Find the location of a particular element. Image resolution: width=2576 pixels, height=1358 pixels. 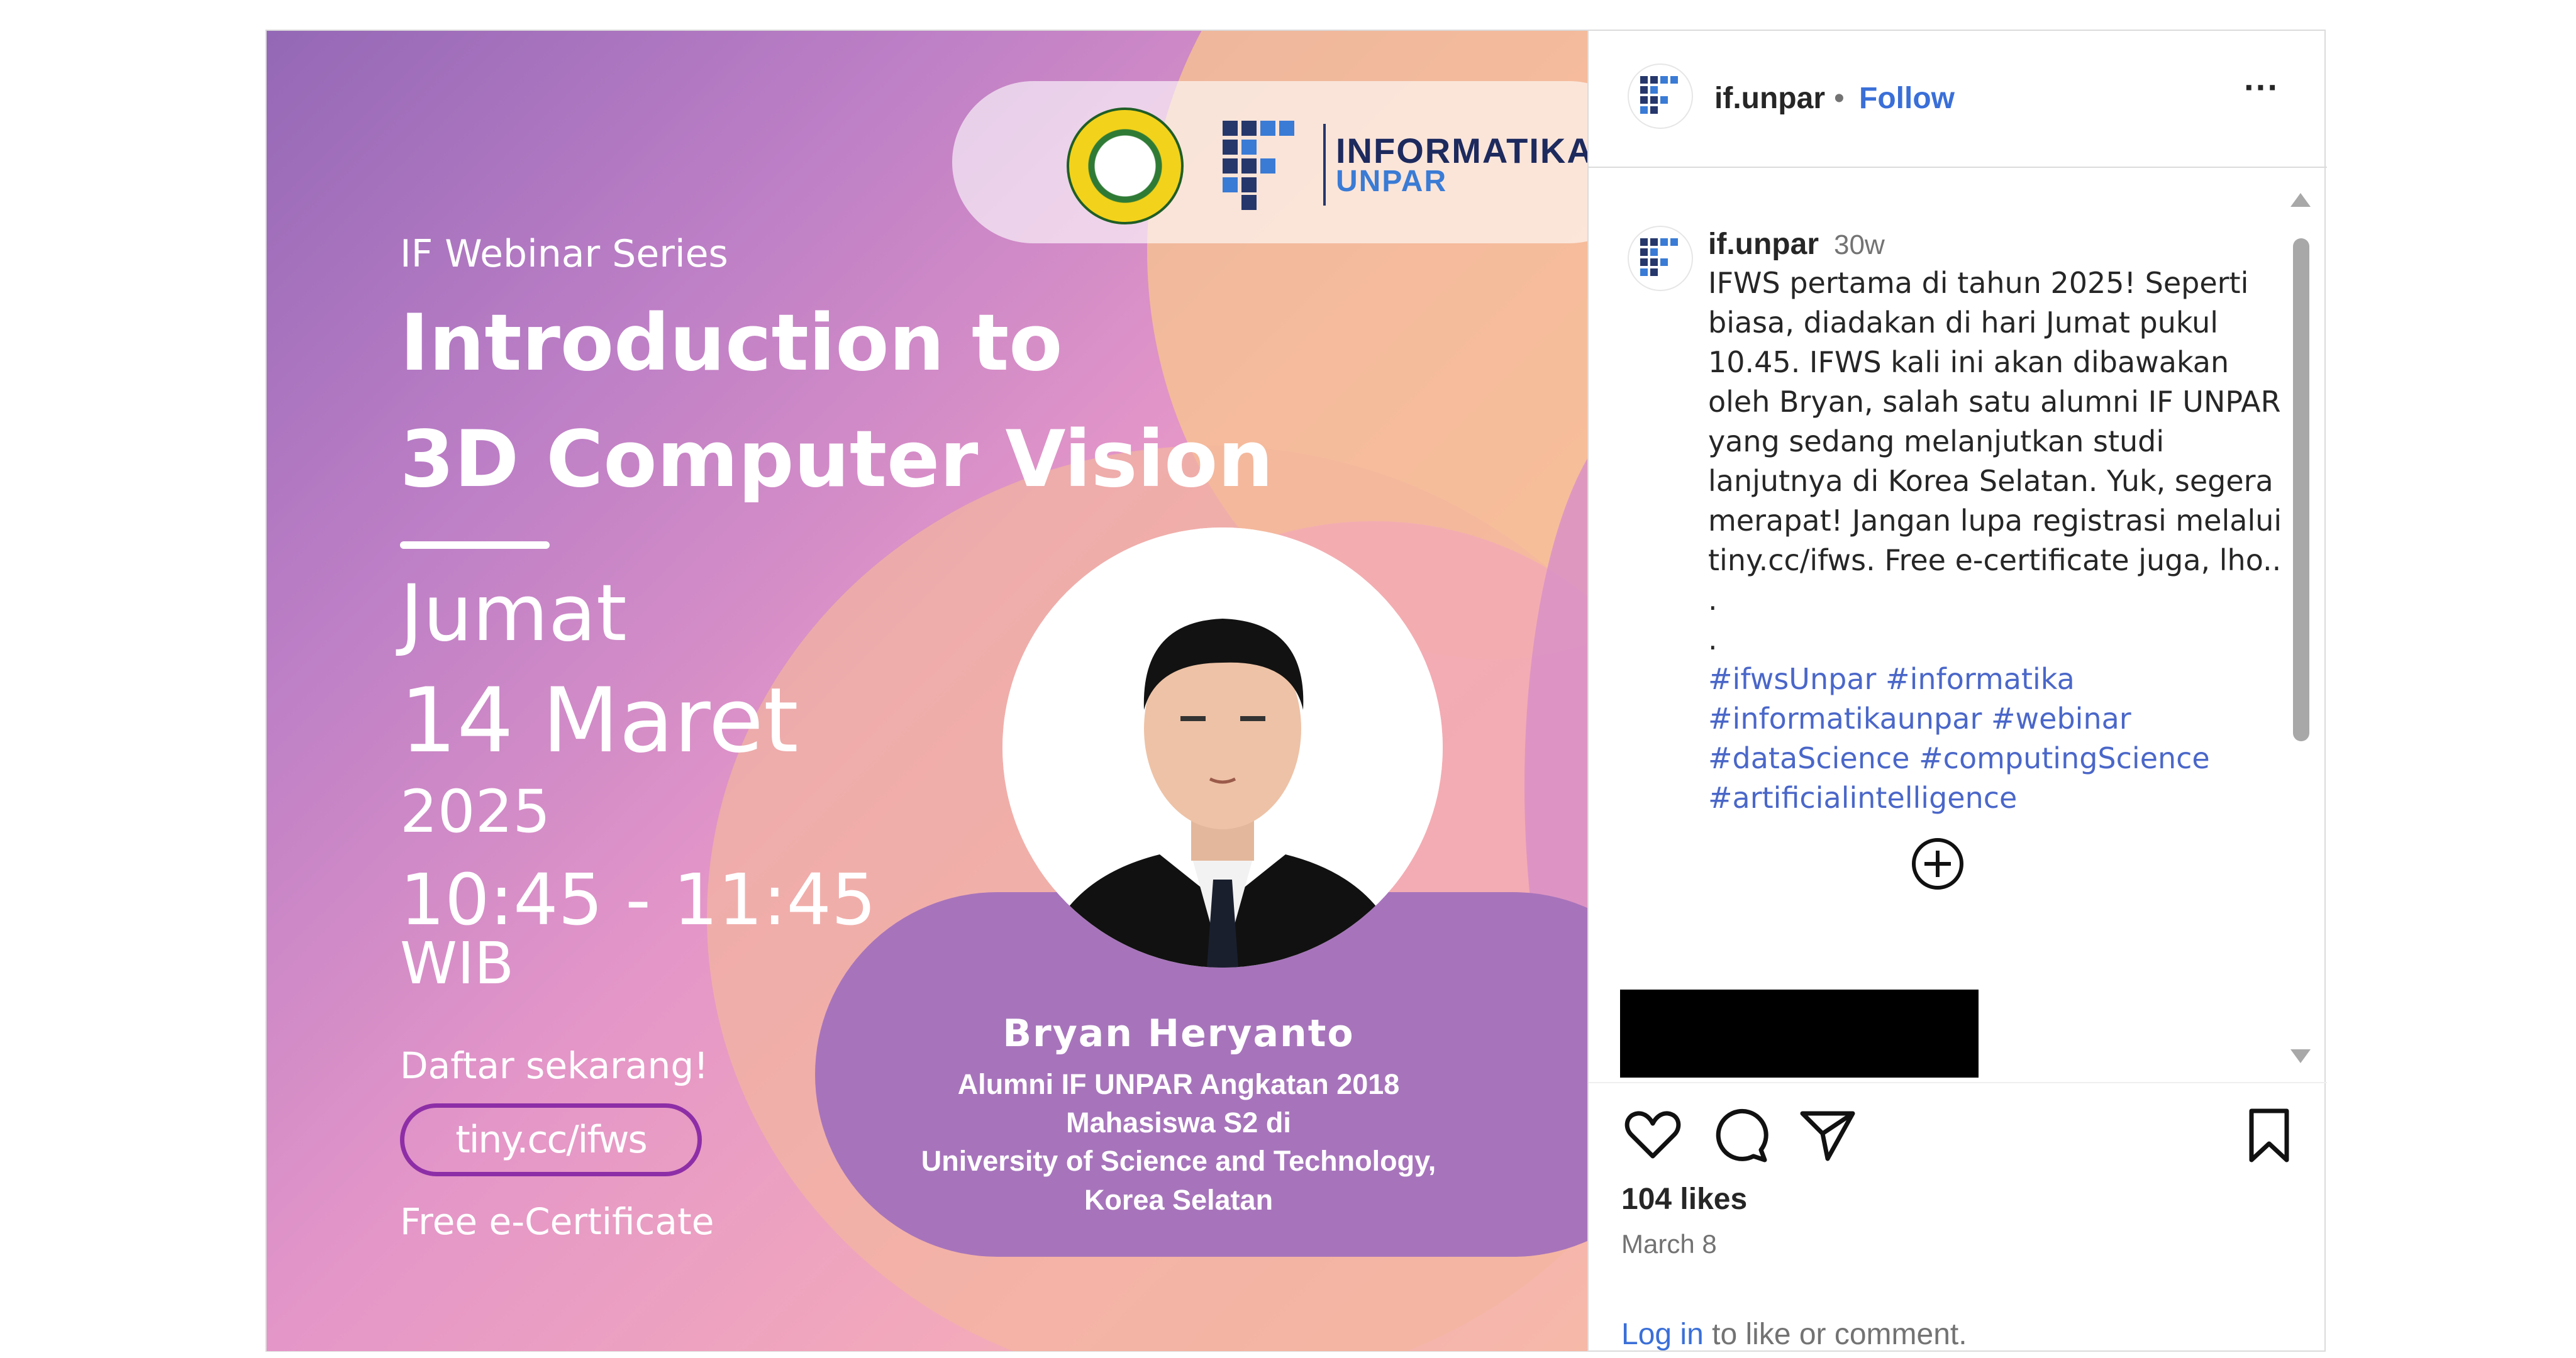

add-circle-icon is located at coordinates (1937, 864).